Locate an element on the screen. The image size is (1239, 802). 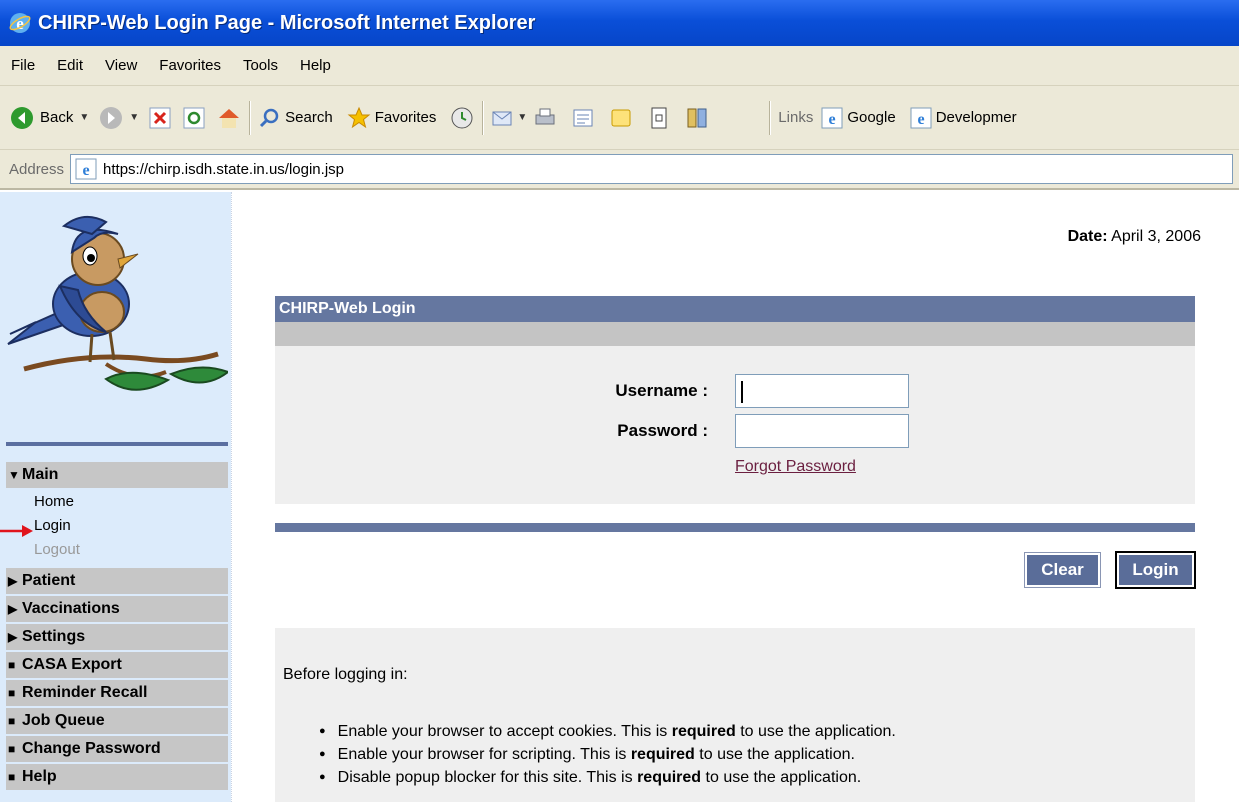
home-icon is located at coordinates (229, 118).